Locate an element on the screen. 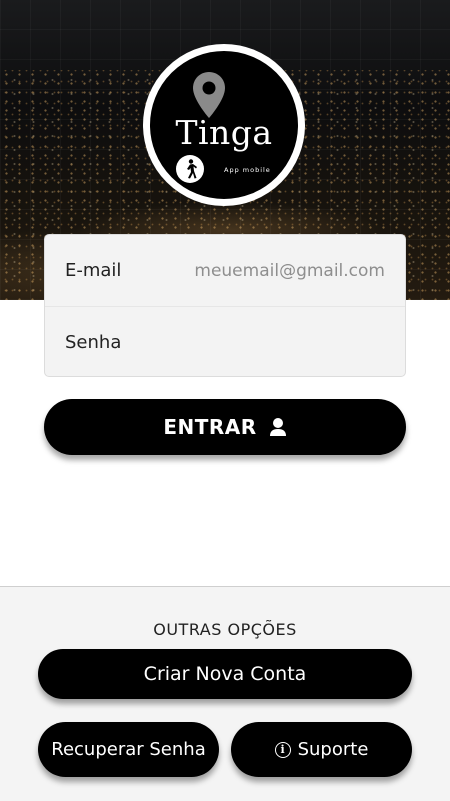 The width and height of the screenshot is (450, 801). password-row: Senha is located at coordinates (225, 341).